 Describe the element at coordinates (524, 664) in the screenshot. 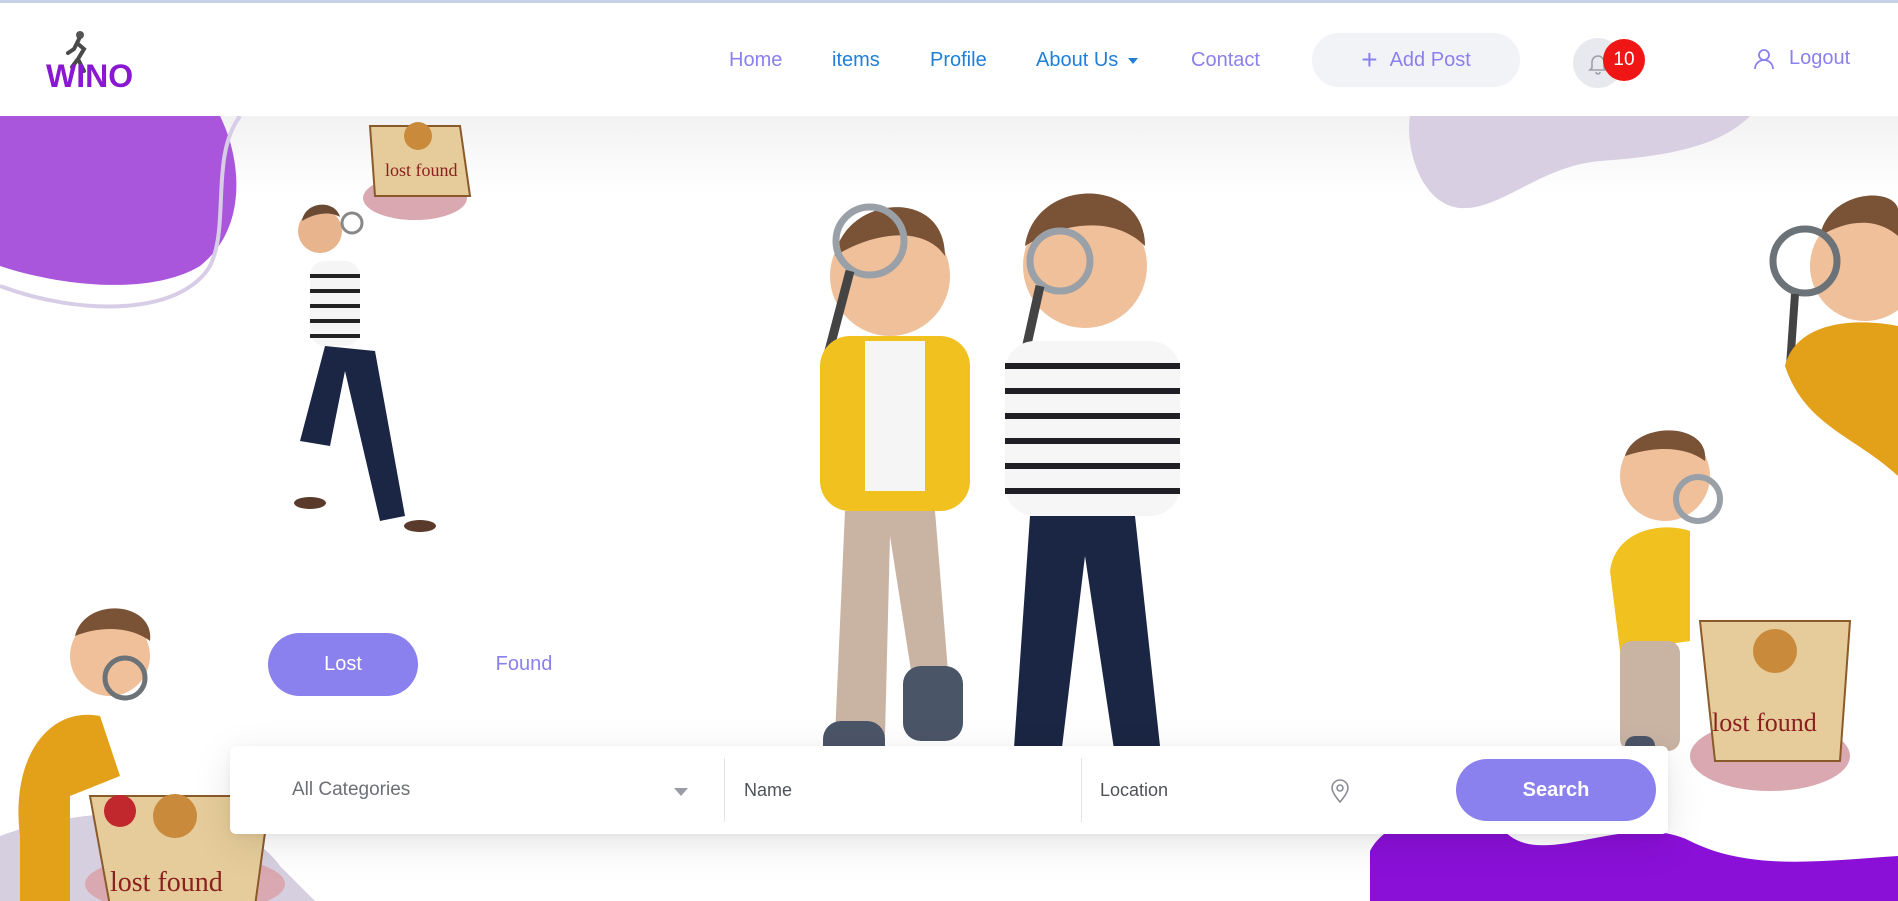

I see `tab-found: Found` at that location.